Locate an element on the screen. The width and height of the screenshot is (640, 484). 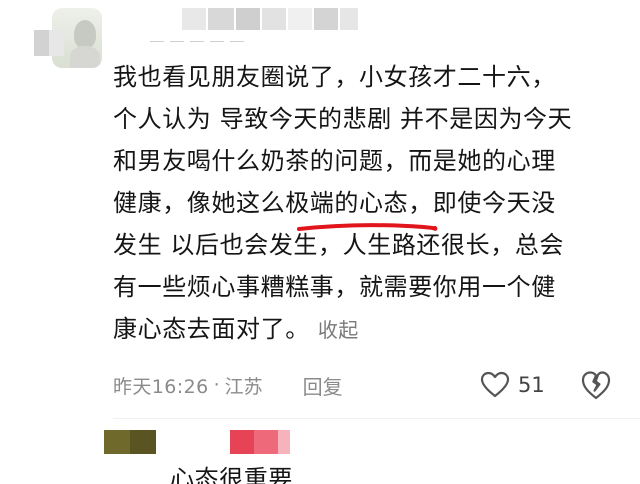
comment-line: 和男友喝什么奶茶的问题，而是她的心理 is located at coordinates (334, 161).